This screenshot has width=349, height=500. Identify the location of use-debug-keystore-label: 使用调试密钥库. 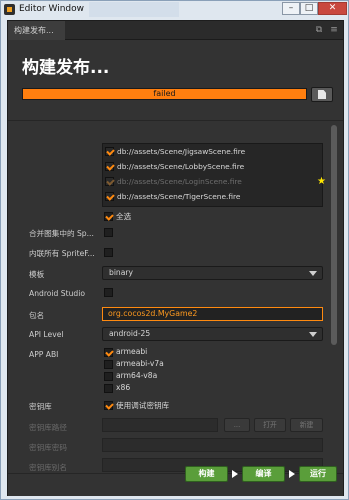
(143, 405).